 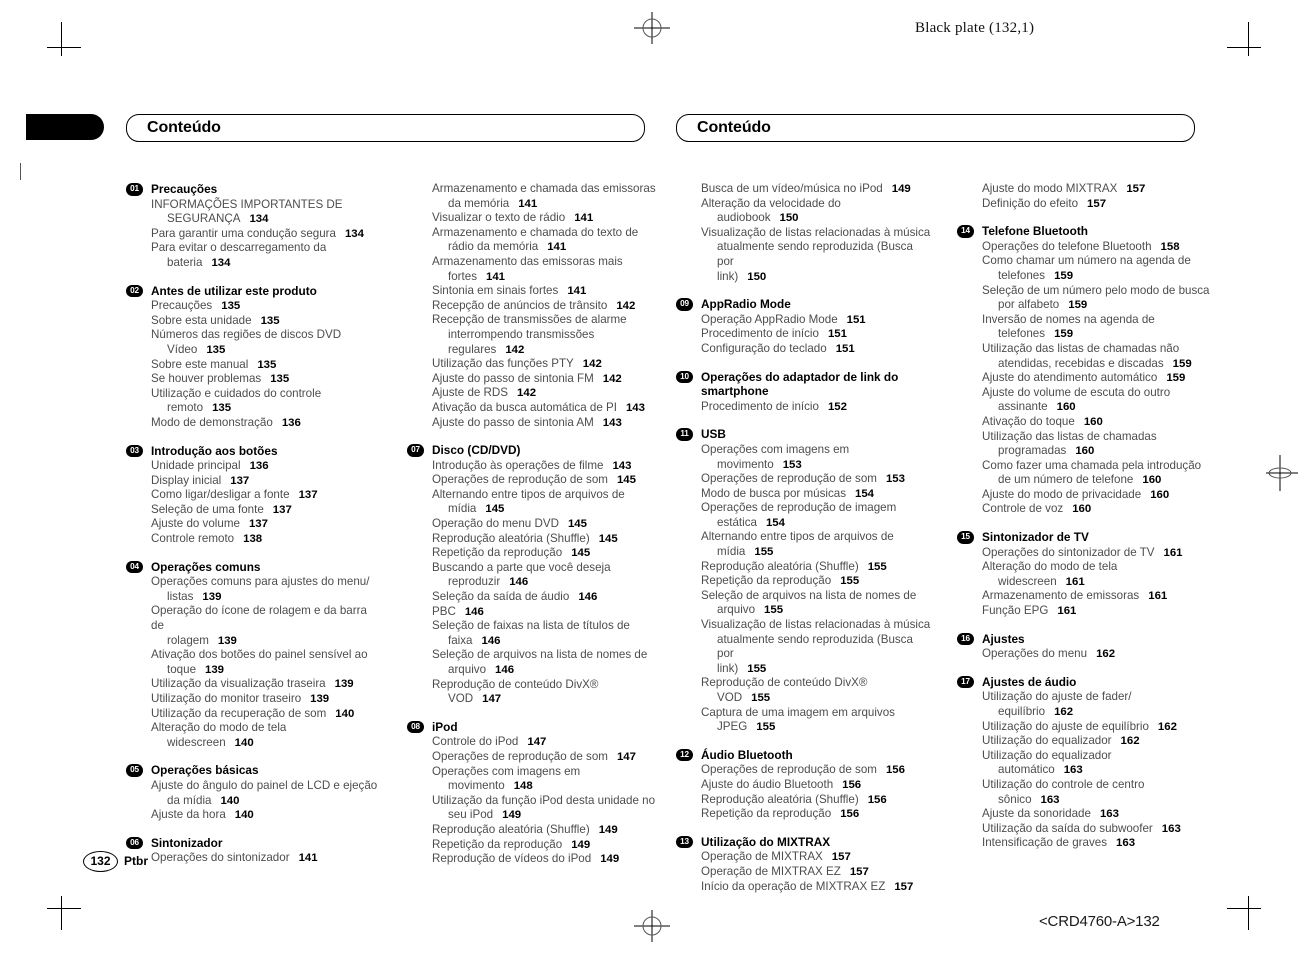 I want to click on toc-entry: Operações com imagens em movimento 153, so click(x=804, y=457).